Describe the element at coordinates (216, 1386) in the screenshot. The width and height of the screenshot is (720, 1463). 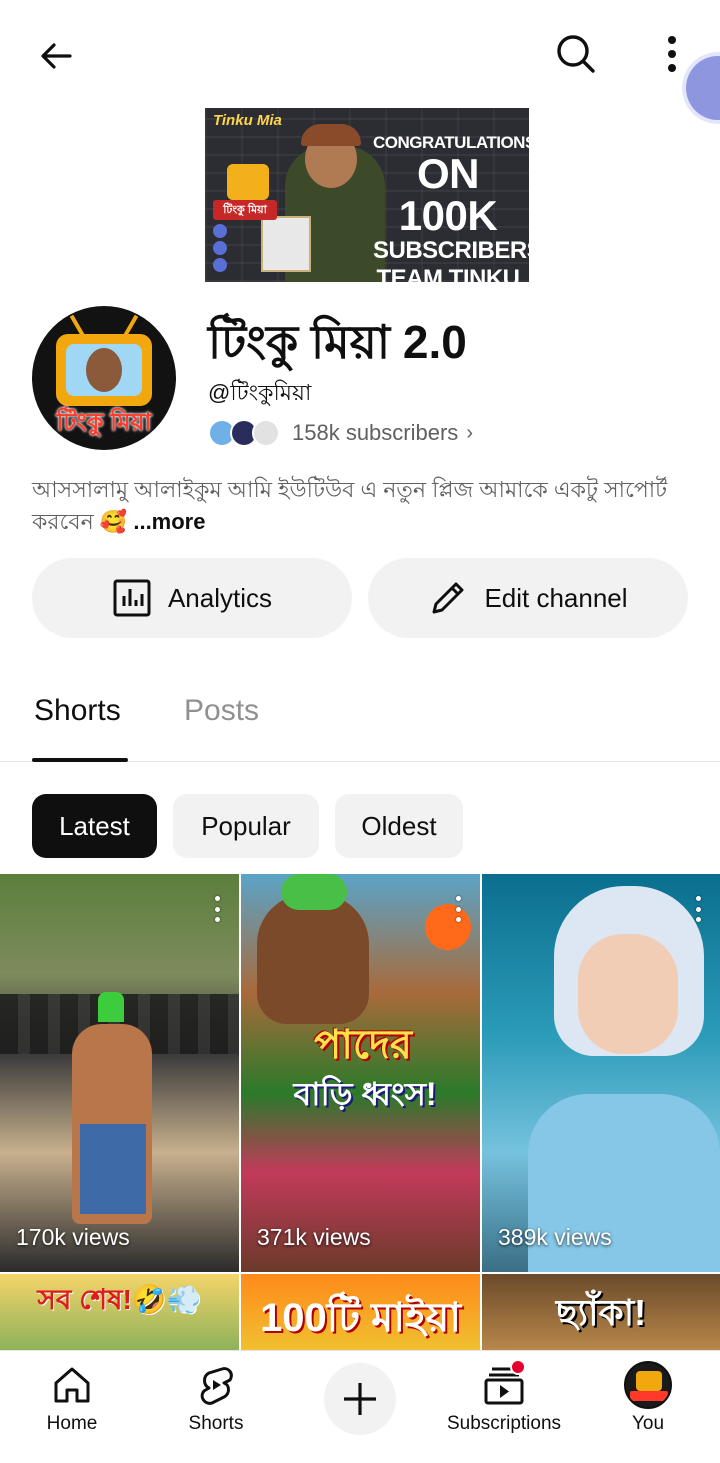
I see `shorts-icon` at that location.